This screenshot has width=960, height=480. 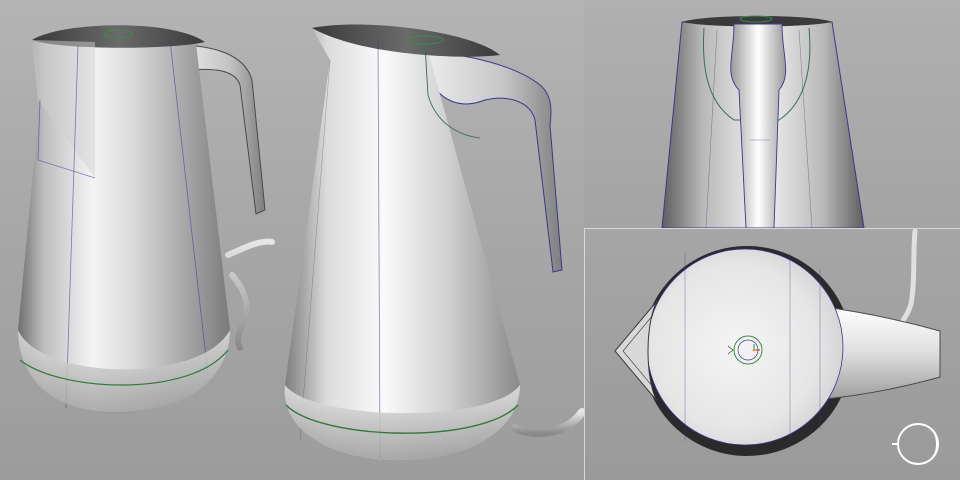 I want to click on kettle-front, so click(x=763, y=121).